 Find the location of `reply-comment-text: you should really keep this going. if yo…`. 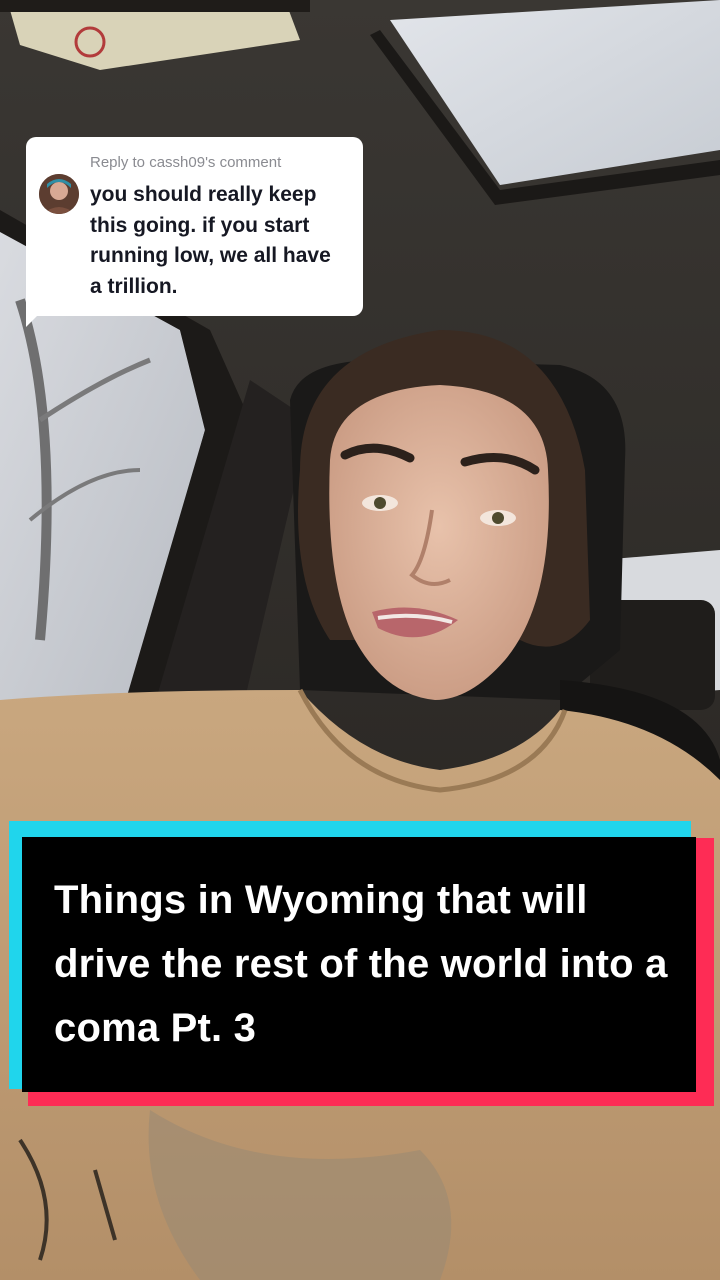

reply-comment-text: you should really keep this going. if yo… is located at coordinates (210, 240).